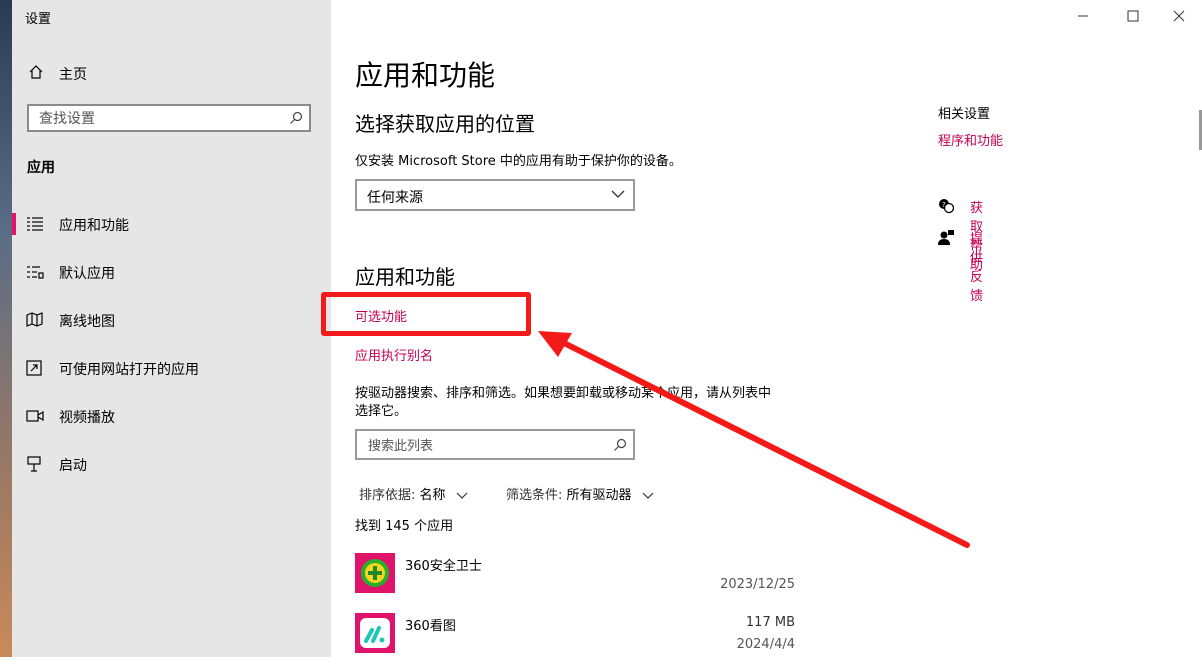 The width and height of the screenshot is (1202, 665). What do you see at coordinates (575, 639) in the screenshot?
I see `app-list-item: 360看图 117 MB 2024/4/4` at bounding box center [575, 639].